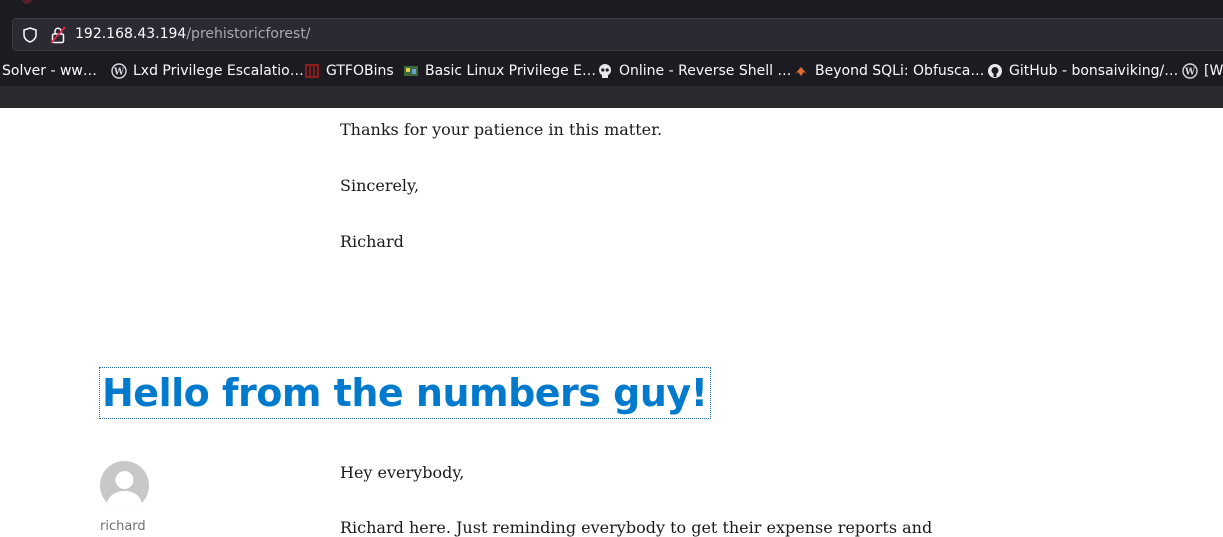  What do you see at coordinates (360, 71) in the screenshot?
I see `bookmark-label: GTFOBins` at bounding box center [360, 71].